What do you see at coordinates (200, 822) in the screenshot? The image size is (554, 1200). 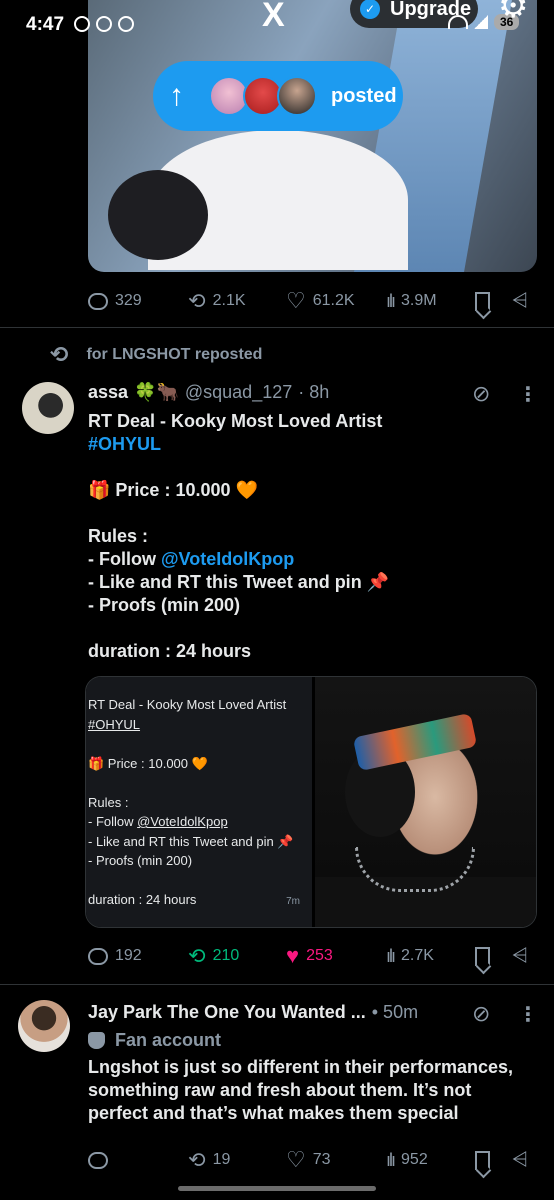 I see `media-line: - Follow @VoteIdolKpop` at bounding box center [200, 822].